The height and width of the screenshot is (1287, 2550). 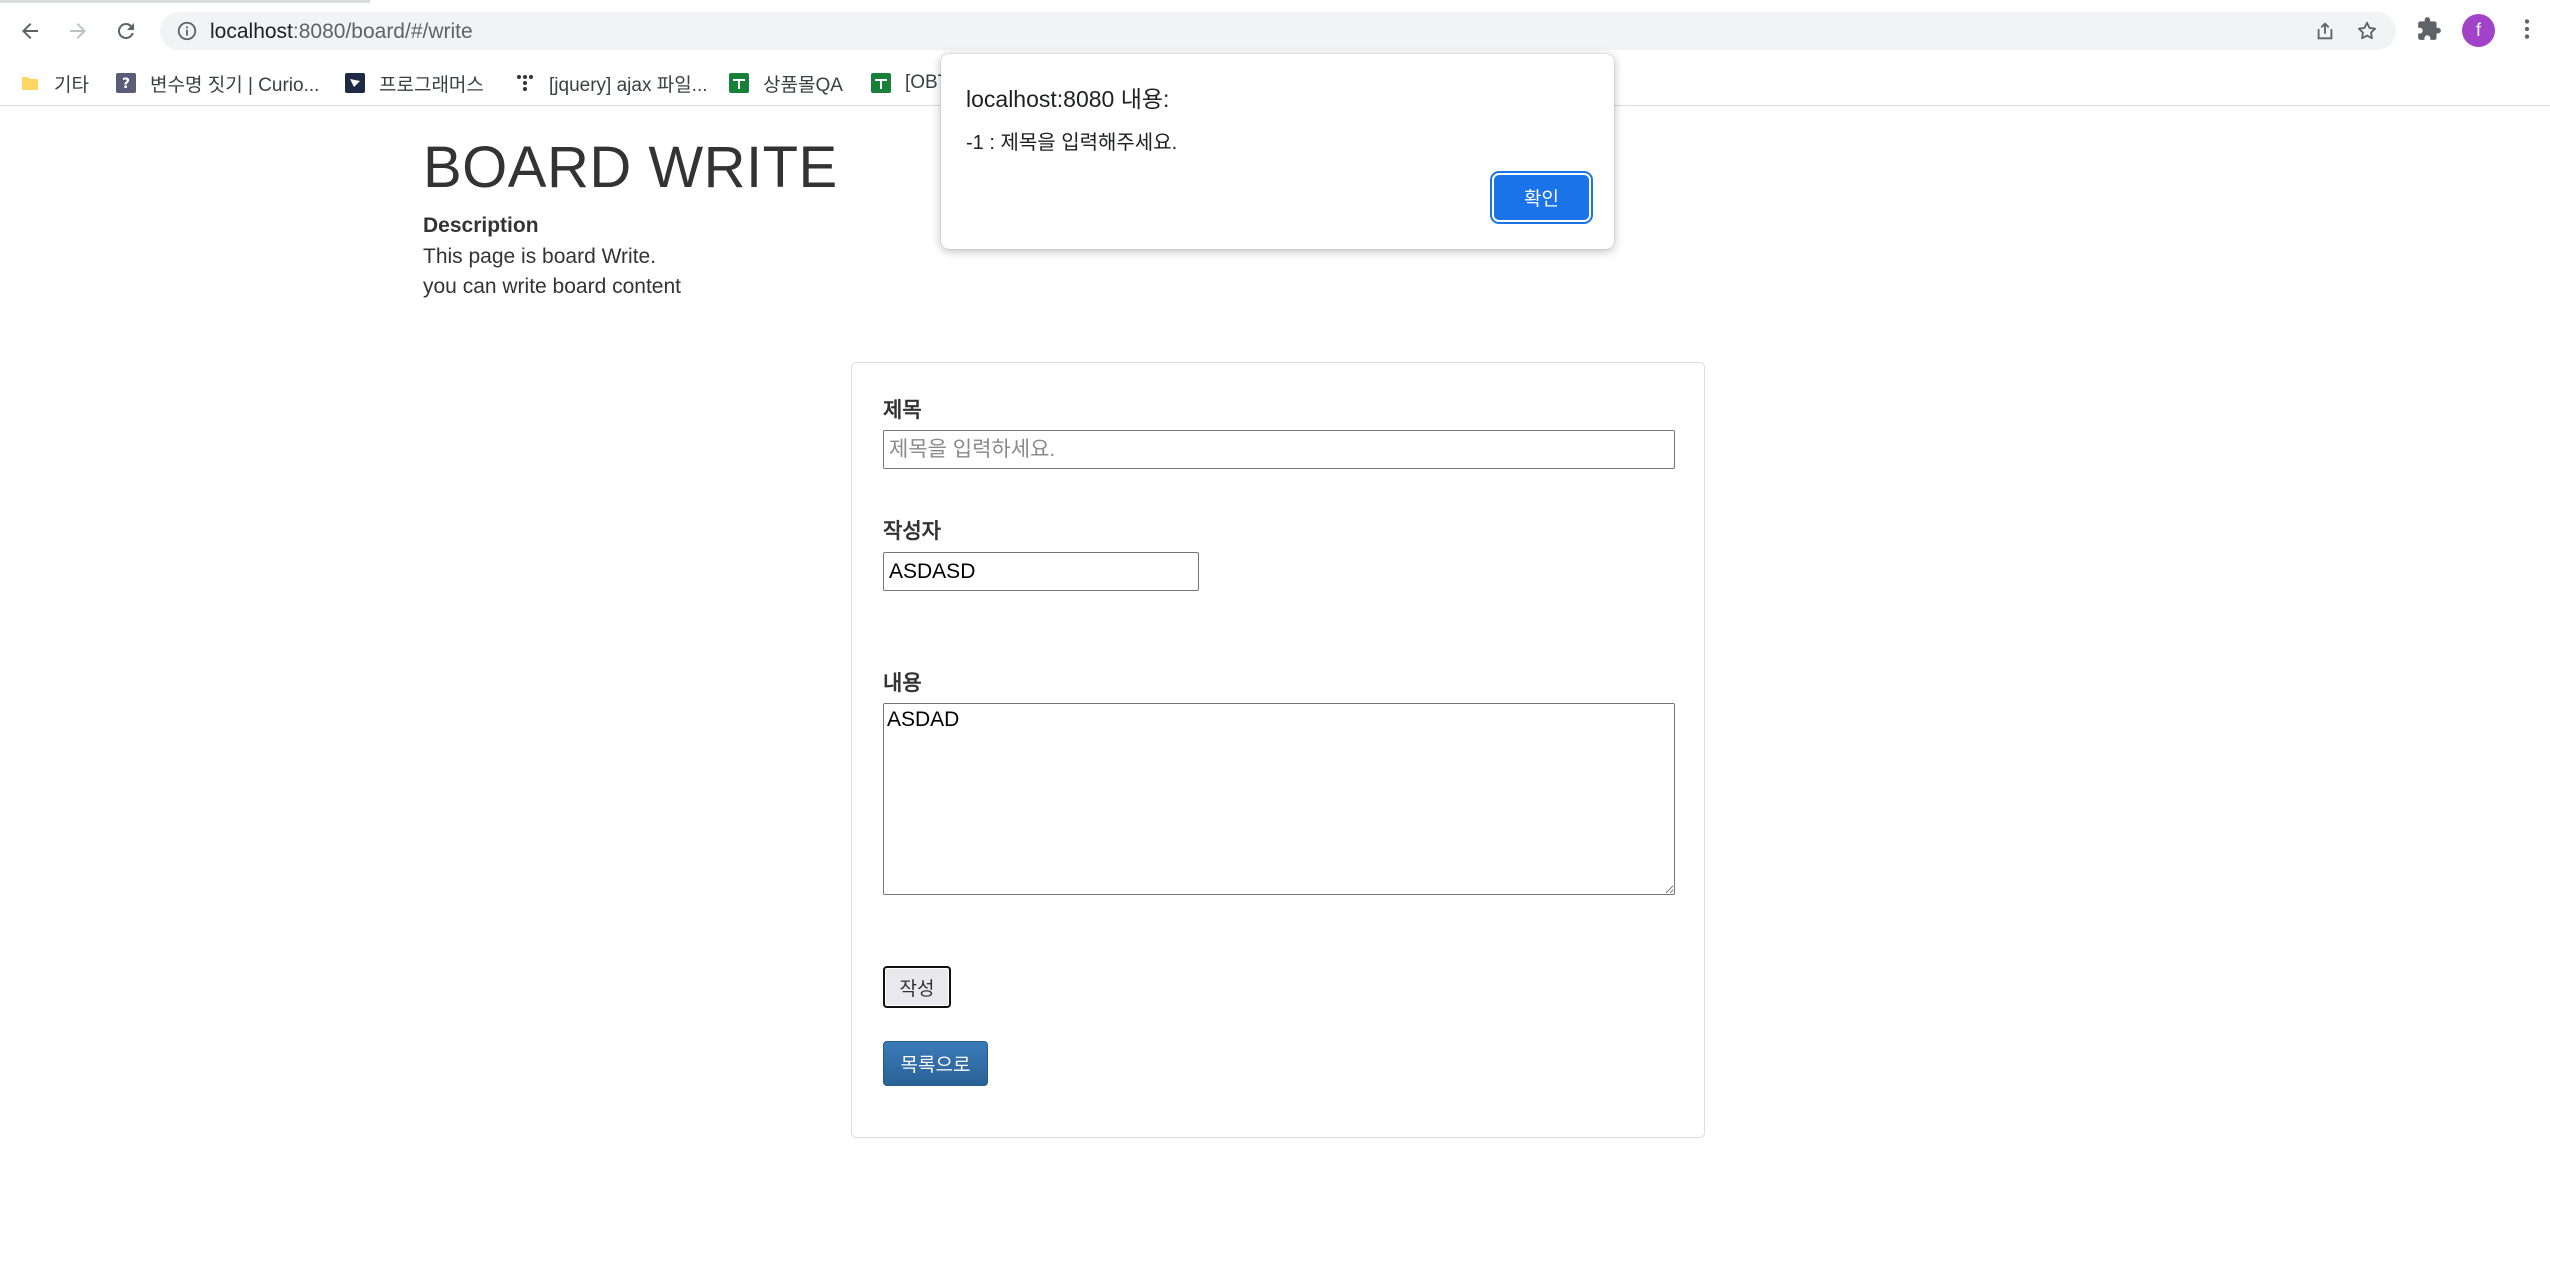 I want to click on tistory-favicon, so click(x=525, y=83).